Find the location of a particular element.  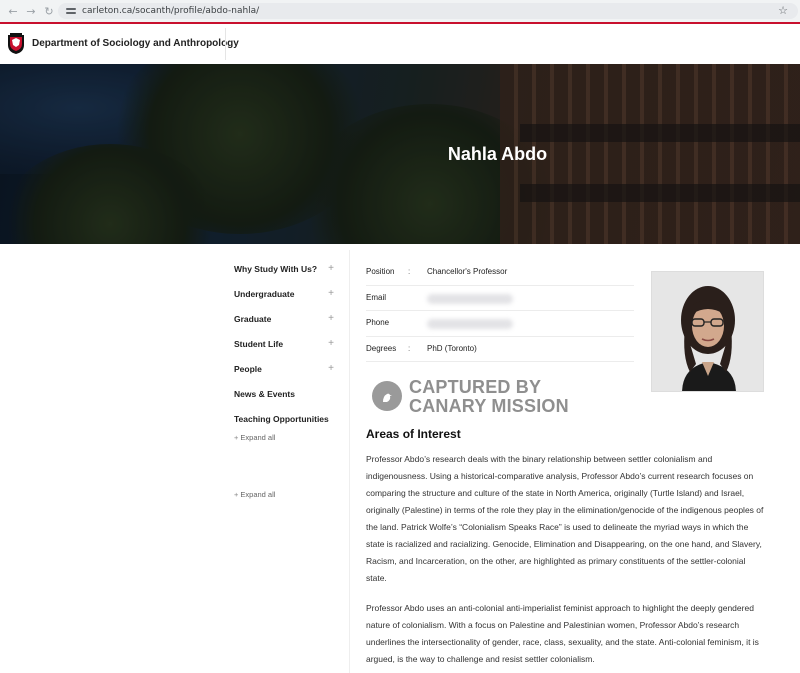

position-value: Chancellor's Professor is located at coordinates (467, 271).